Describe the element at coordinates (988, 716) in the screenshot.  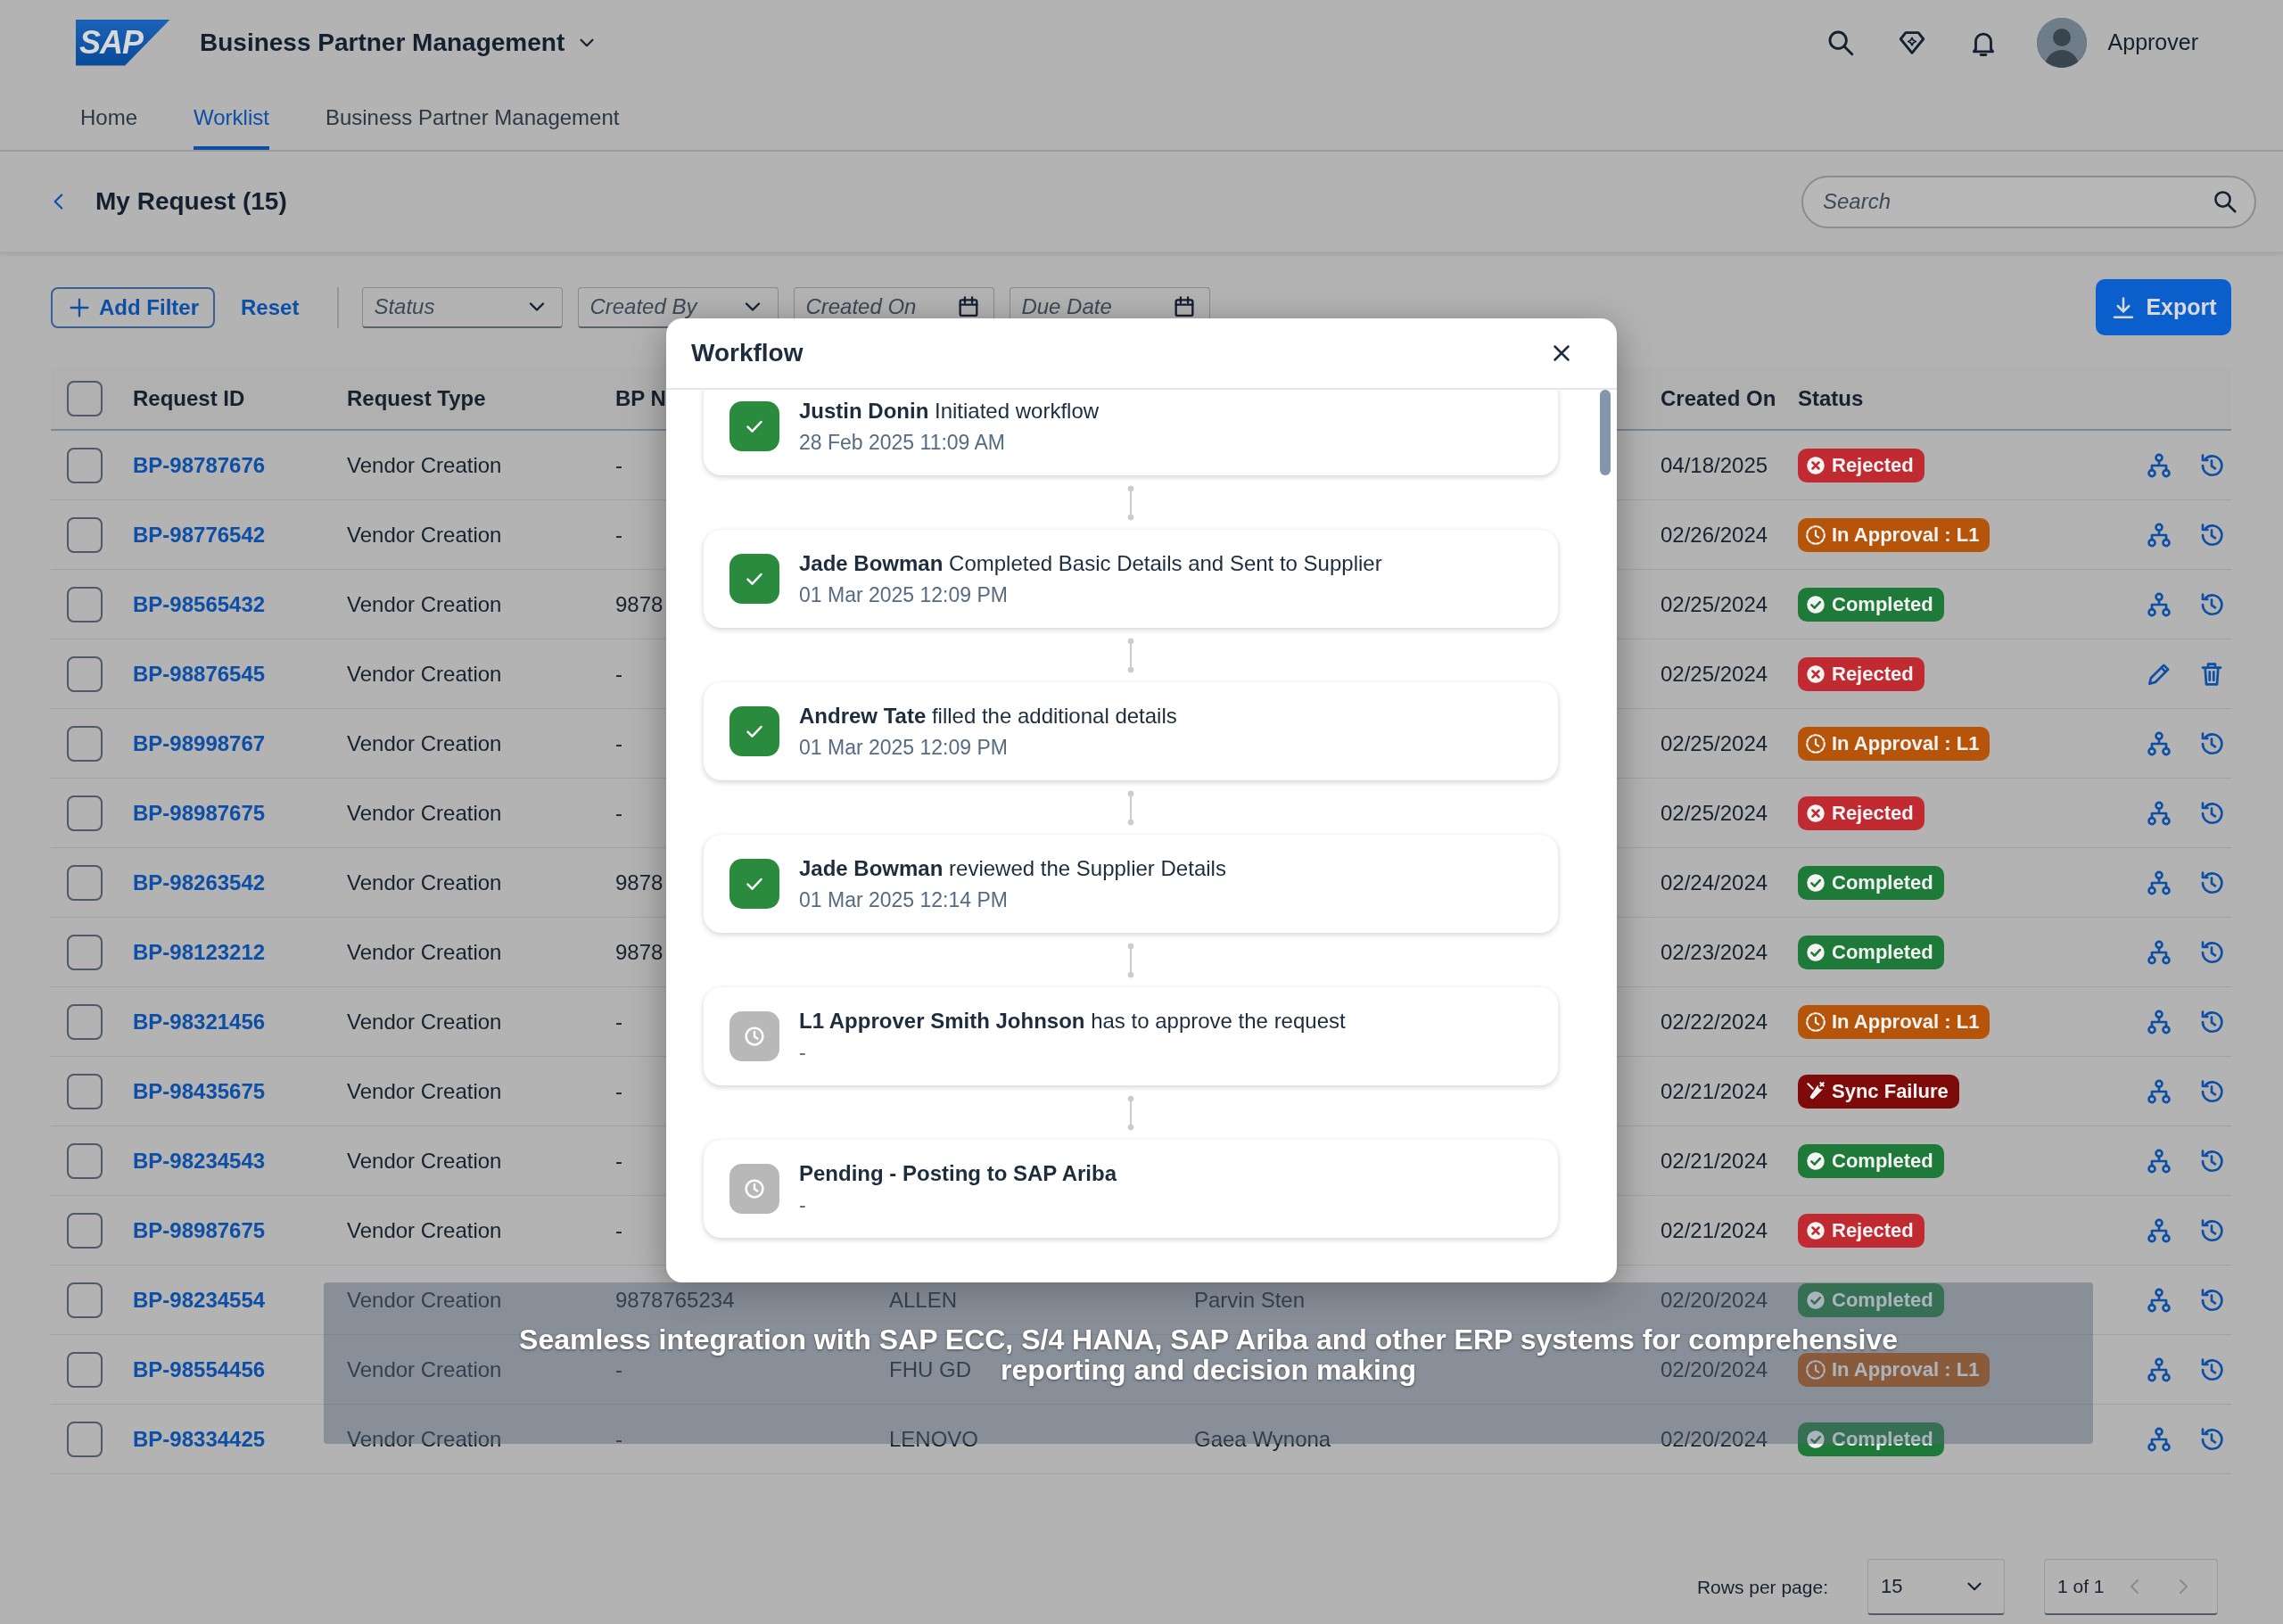
I see `step-description: Andrew Tate filled the additional details` at that location.